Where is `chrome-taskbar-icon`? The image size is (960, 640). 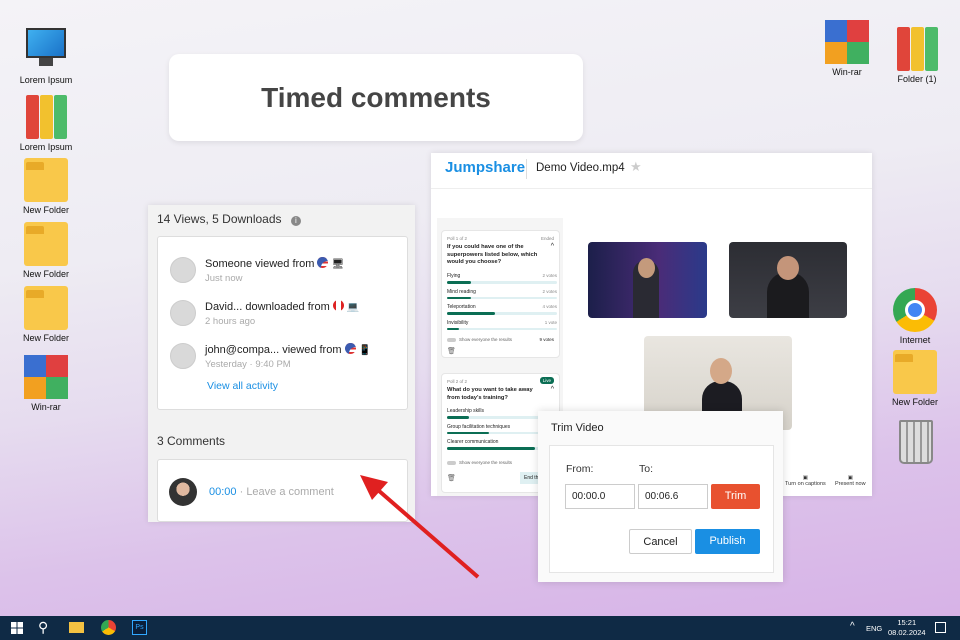 chrome-taskbar-icon is located at coordinates (108, 627).